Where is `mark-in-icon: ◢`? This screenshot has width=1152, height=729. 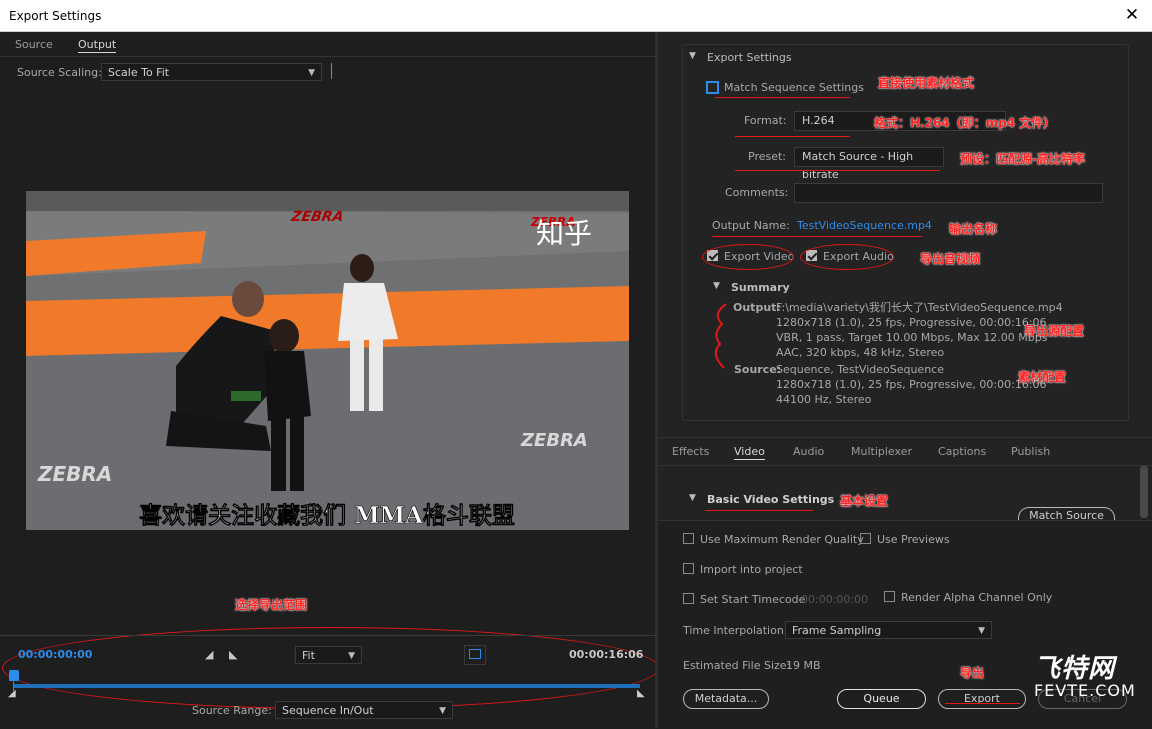
mark-in-icon: ◢ is located at coordinates (209, 654).